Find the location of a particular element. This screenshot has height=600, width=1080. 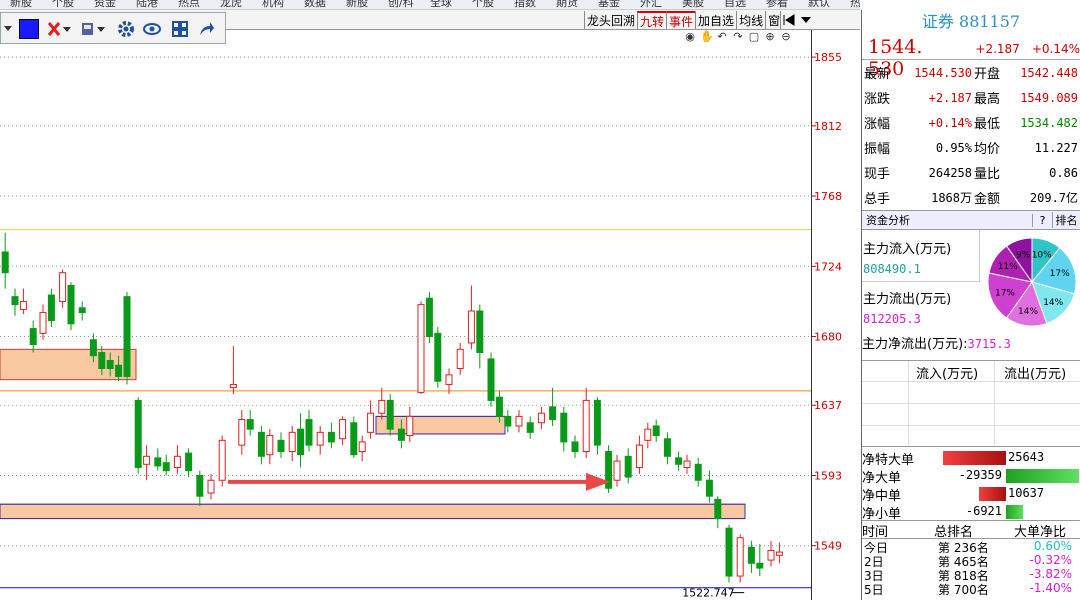

quote-row: 现手 264258 量比 0.86 is located at coordinates (971, 172).